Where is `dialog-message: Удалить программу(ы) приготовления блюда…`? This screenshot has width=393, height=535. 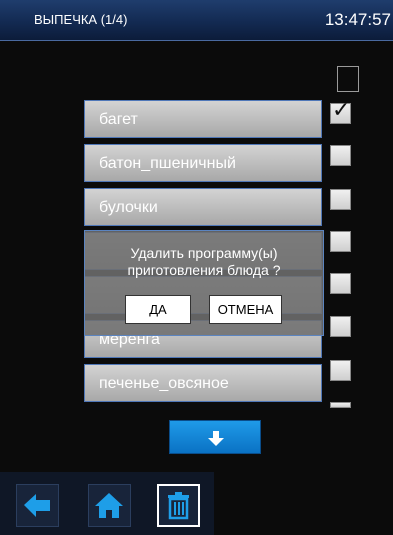
dialog-message: Удалить программу(ы) приготовления блюда… is located at coordinates (204, 262).